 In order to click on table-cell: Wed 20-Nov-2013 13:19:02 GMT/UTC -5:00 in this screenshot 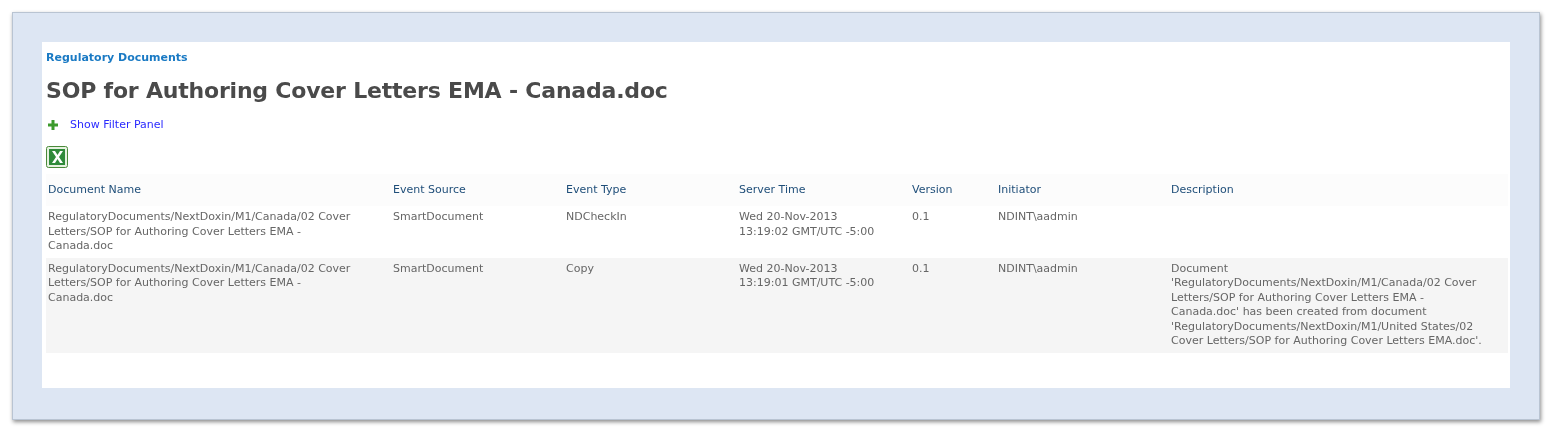, I will do `click(807, 224)`.